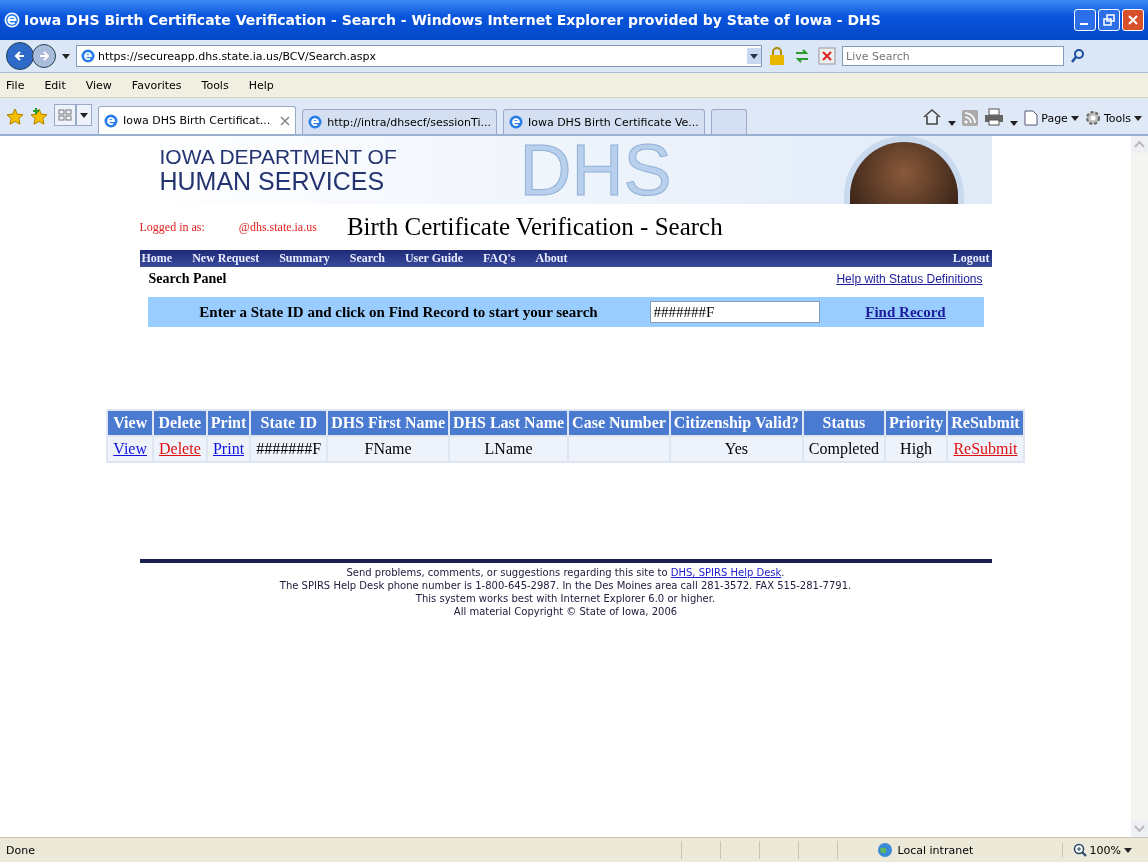 This screenshot has height=862, width=1148. Describe the element at coordinates (130, 423) in the screenshot. I see `column-header: View` at that location.